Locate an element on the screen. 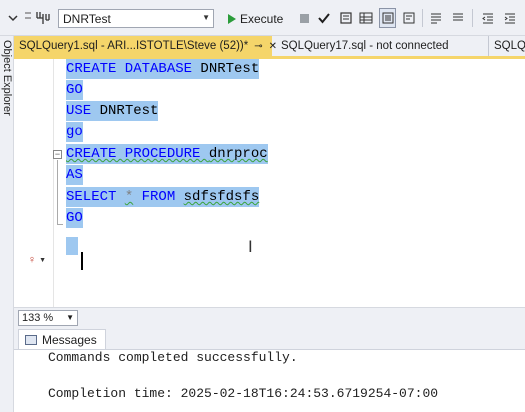 This screenshot has height=412, width=525. code-line: go is located at coordinates (74, 132).